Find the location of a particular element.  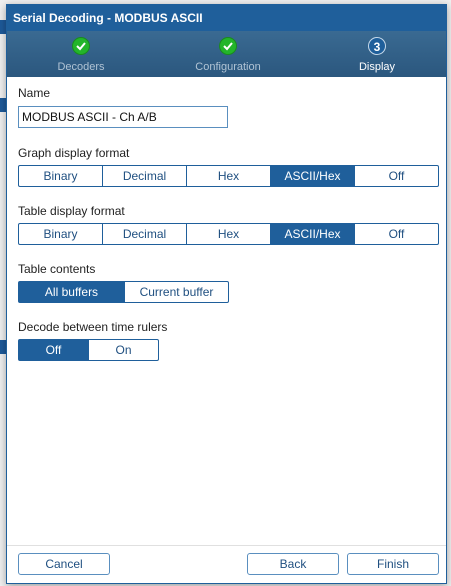

table-contents-all-buffers: All buffers is located at coordinates (71, 292).